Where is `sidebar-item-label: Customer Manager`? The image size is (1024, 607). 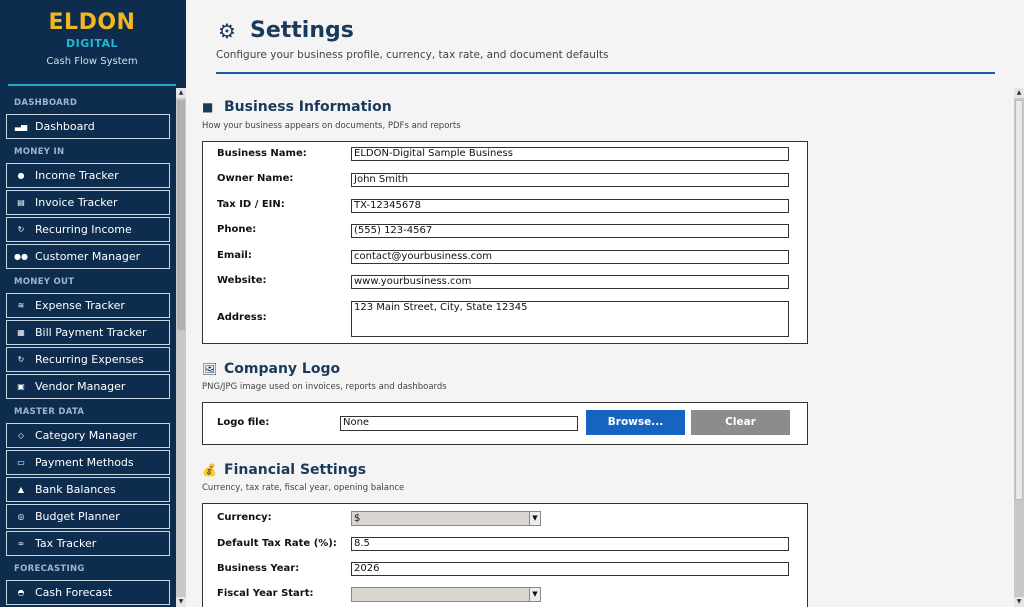
sidebar-item-label: Customer Manager is located at coordinates (88, 256).